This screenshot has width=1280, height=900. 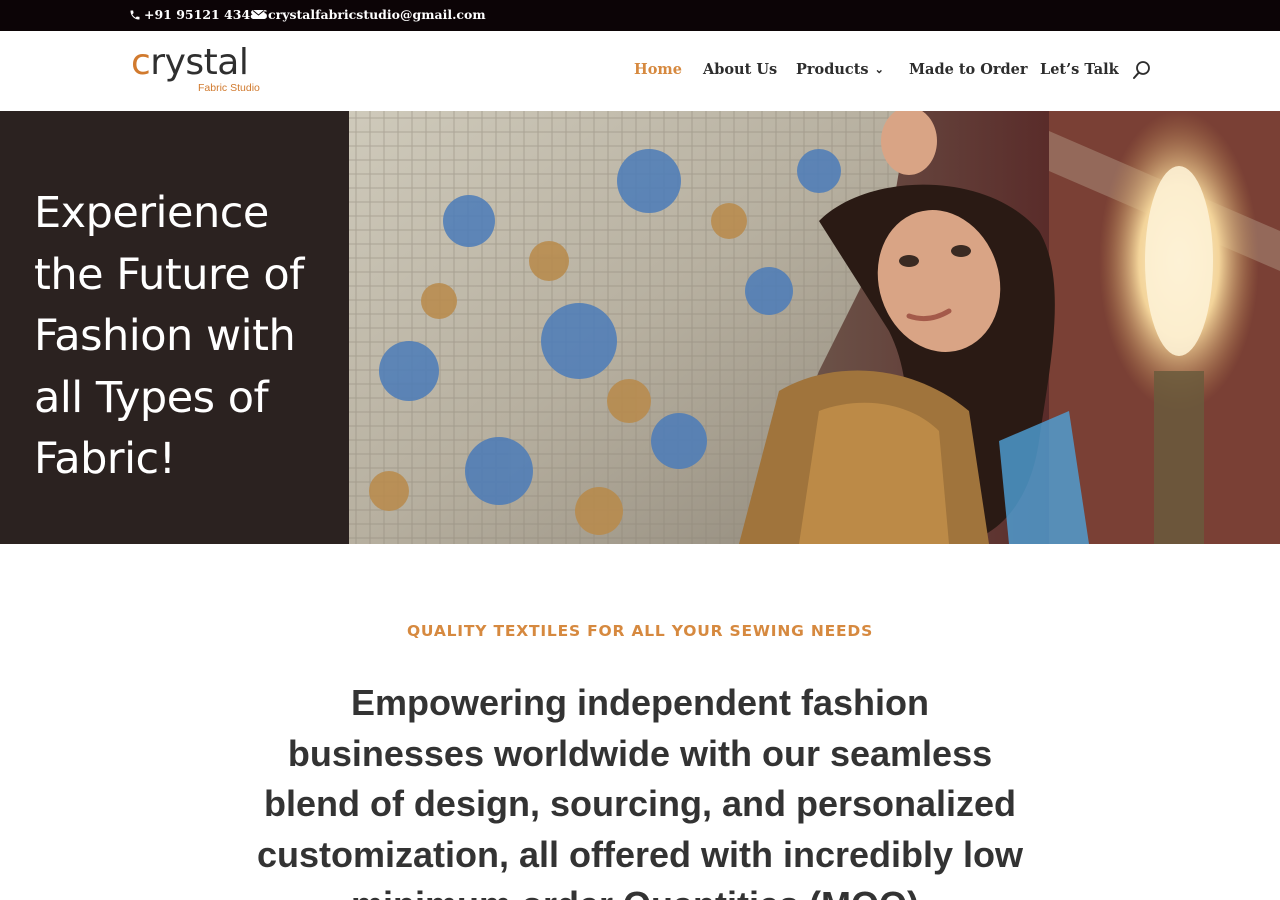 What do you see at coordinates (968, 69) in the screenshot?
I see `nav-item-made-to-order: Made to Order` at bounding box center [968, 69].